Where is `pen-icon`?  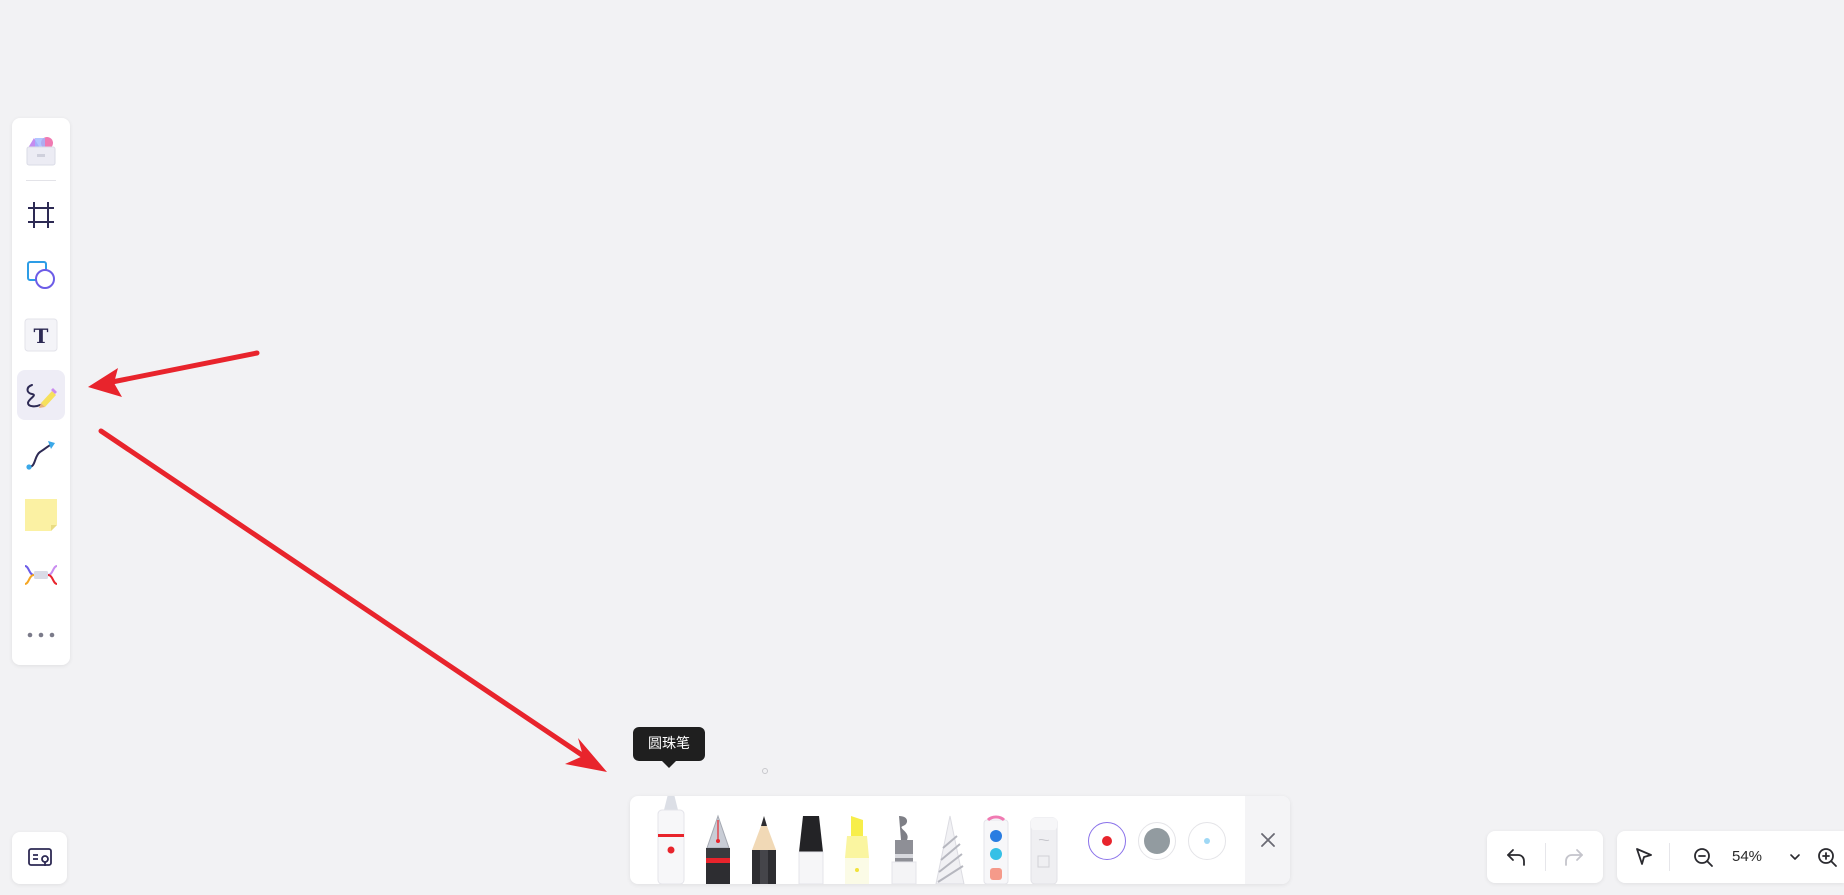 pen-icon is located at coordinates (41, 396).